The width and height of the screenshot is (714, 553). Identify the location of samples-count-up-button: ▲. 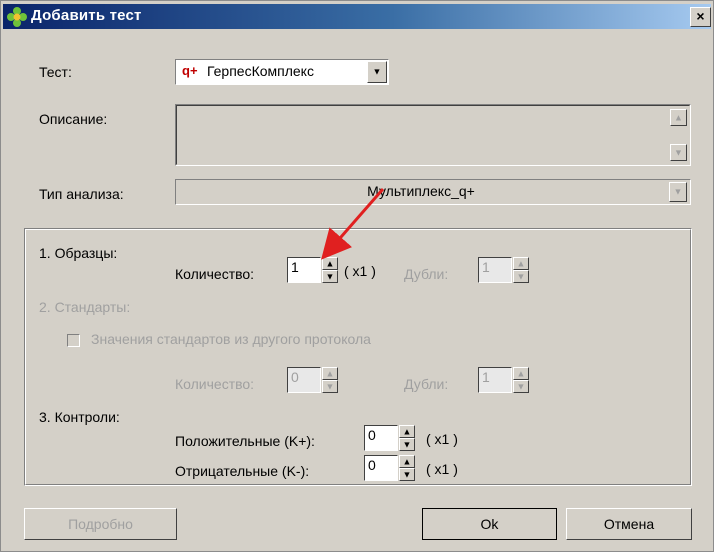
(330, 263).